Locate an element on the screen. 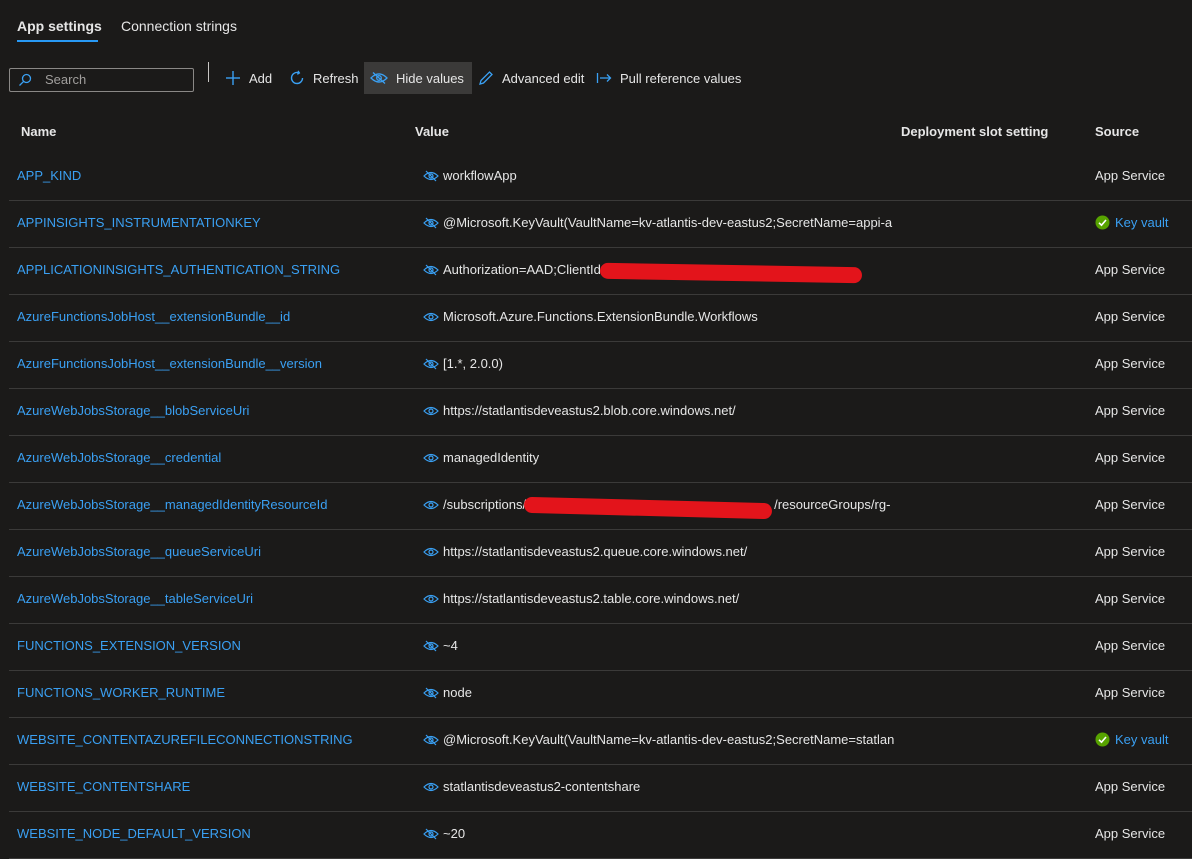 The width and height of the screenshot is (1192, 859). check-circle-icon is located at coordinates (1102, 222).